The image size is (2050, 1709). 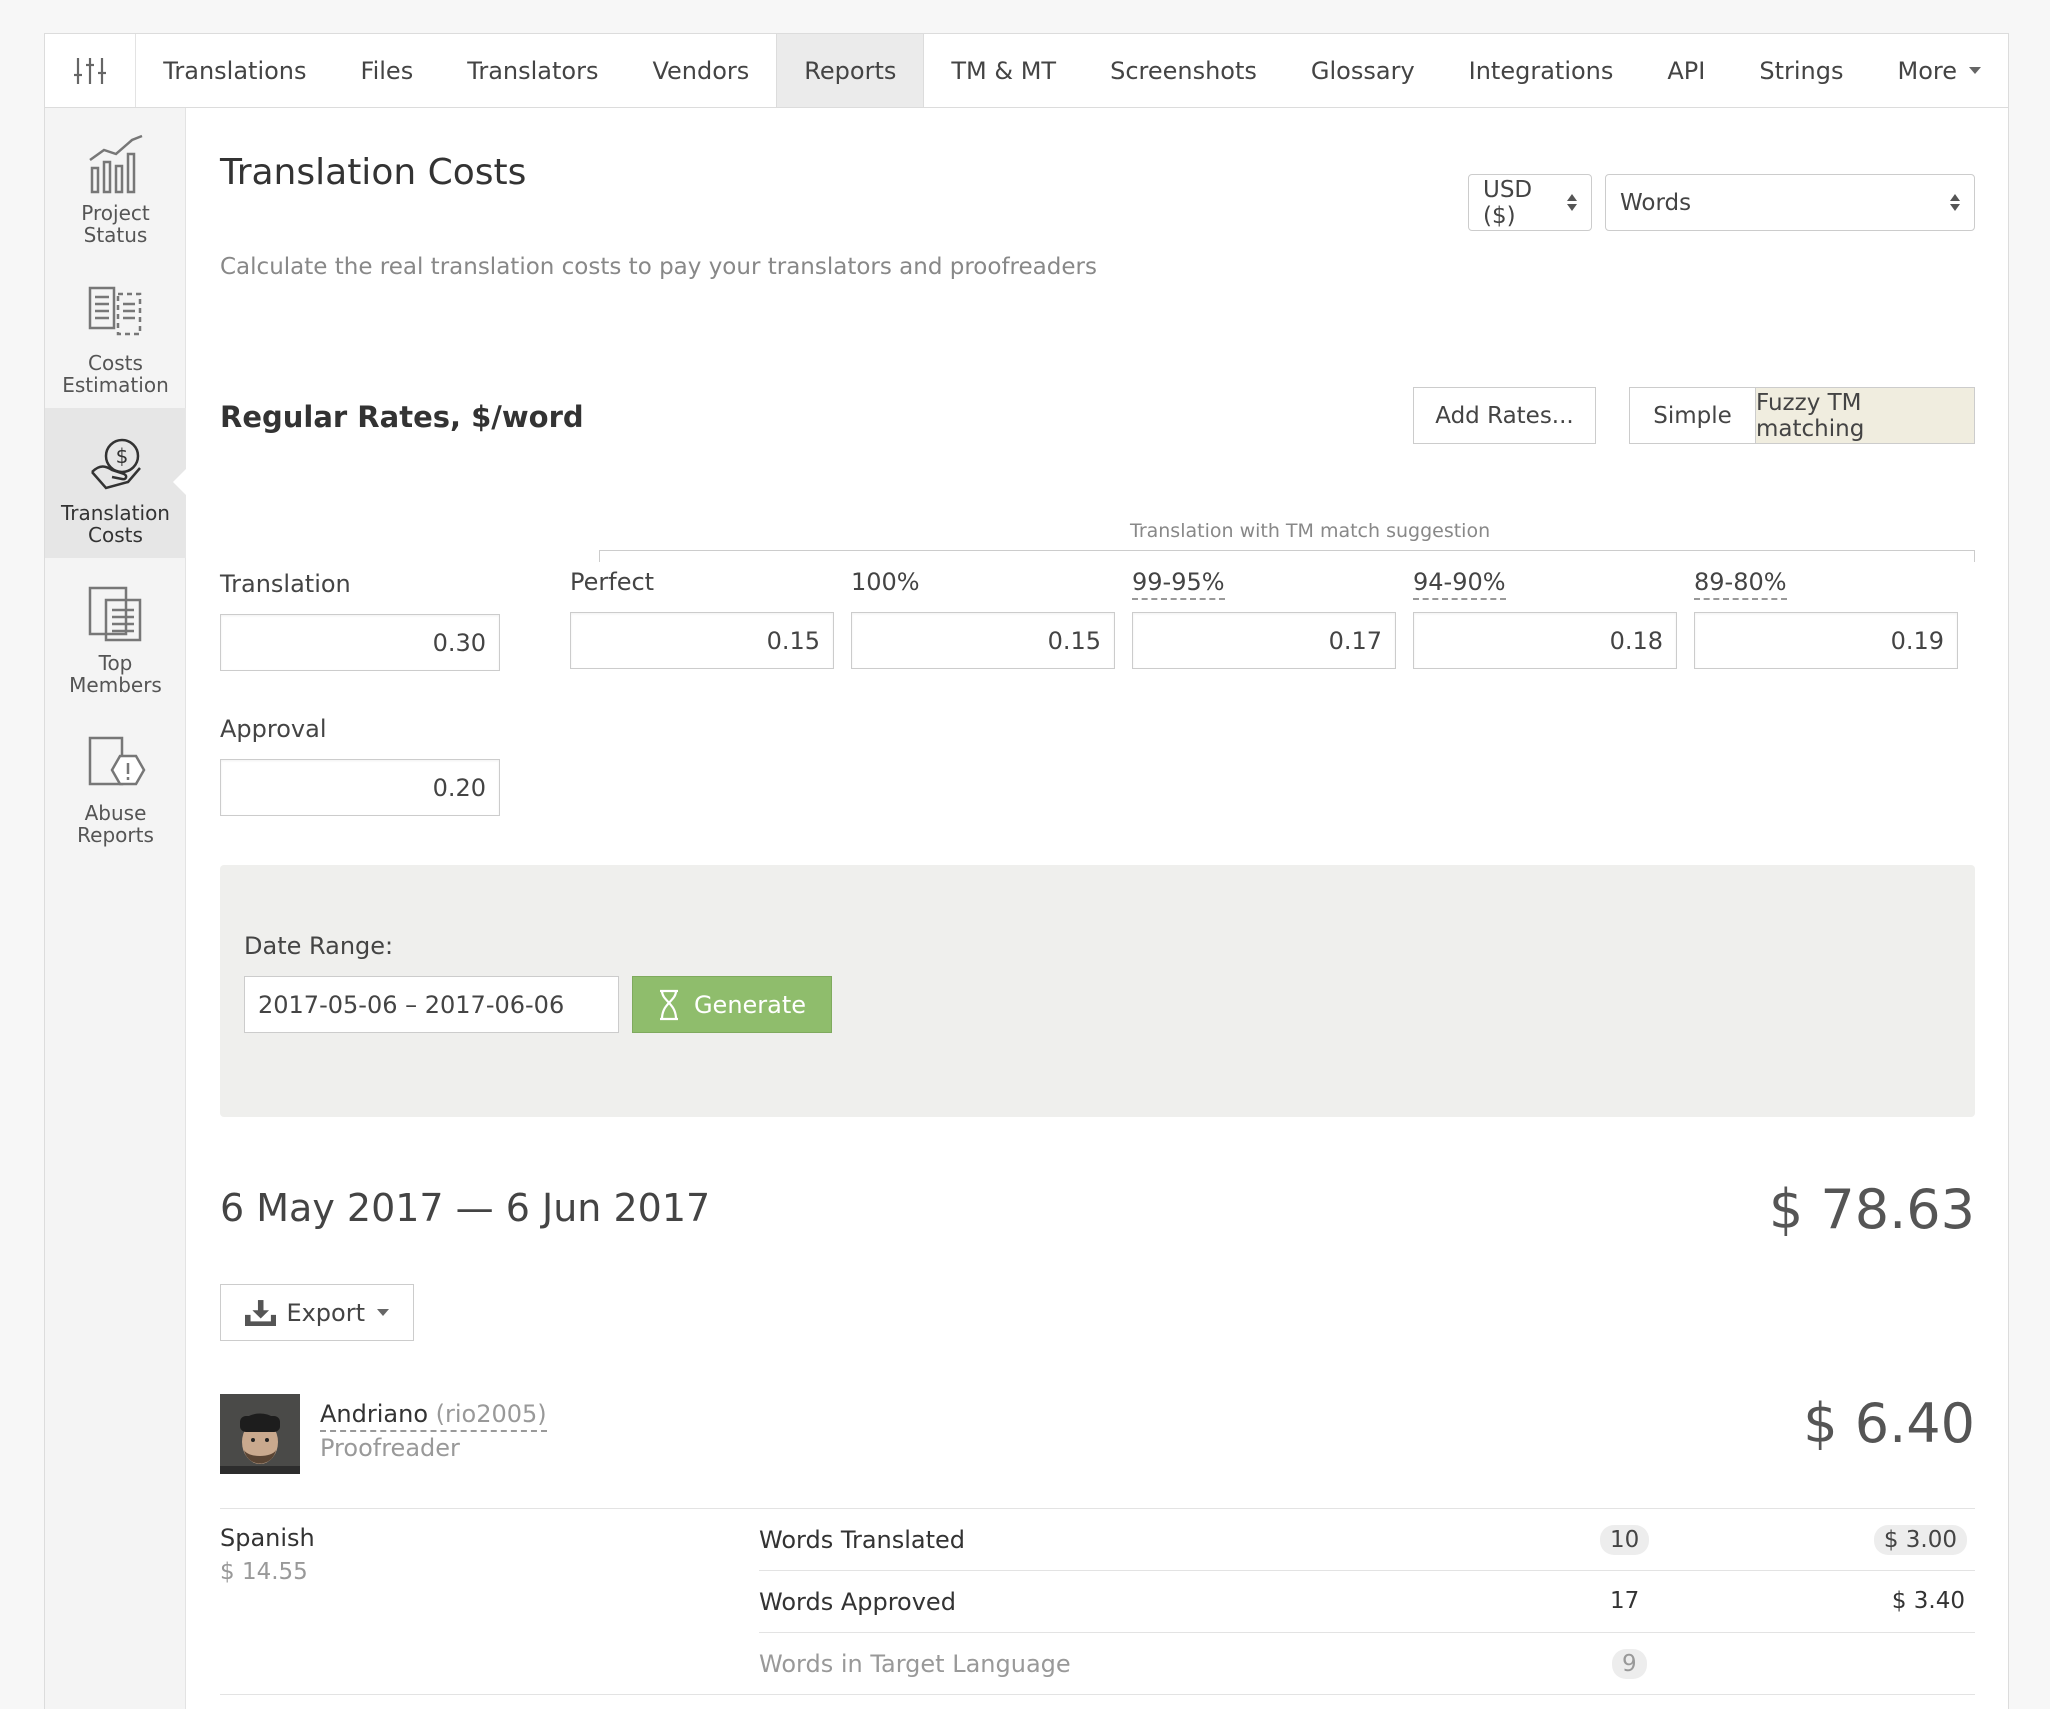 I want to click on tab-label: Screenshots, so click(x=1183, y=70).